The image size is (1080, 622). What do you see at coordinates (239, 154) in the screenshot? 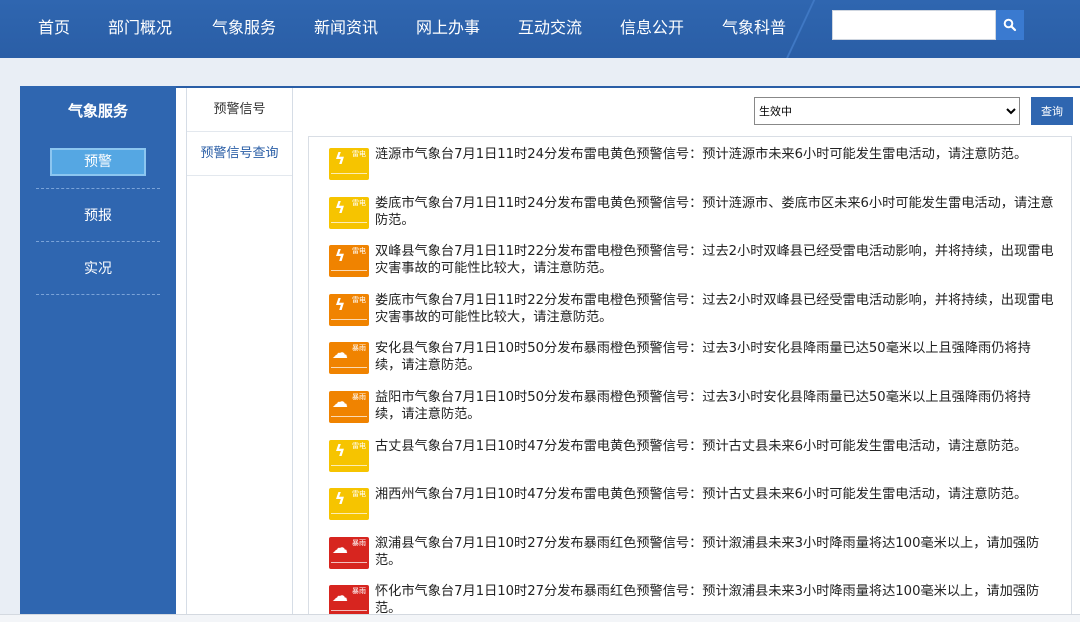
I see `subnav-warning-query: 预警信号查询` at bounding box center [239, 154].